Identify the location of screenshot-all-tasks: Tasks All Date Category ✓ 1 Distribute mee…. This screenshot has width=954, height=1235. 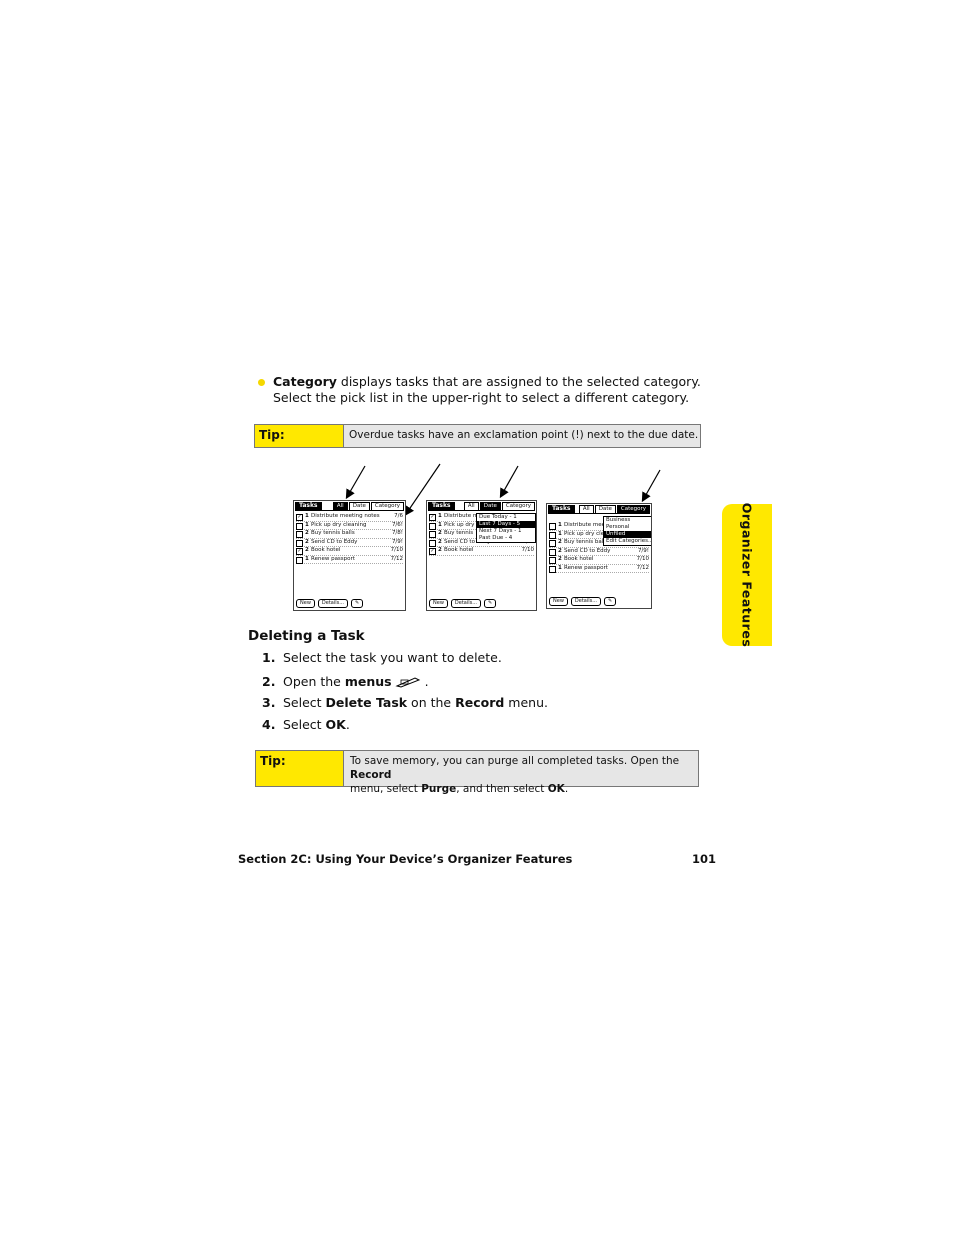
(349, 555).